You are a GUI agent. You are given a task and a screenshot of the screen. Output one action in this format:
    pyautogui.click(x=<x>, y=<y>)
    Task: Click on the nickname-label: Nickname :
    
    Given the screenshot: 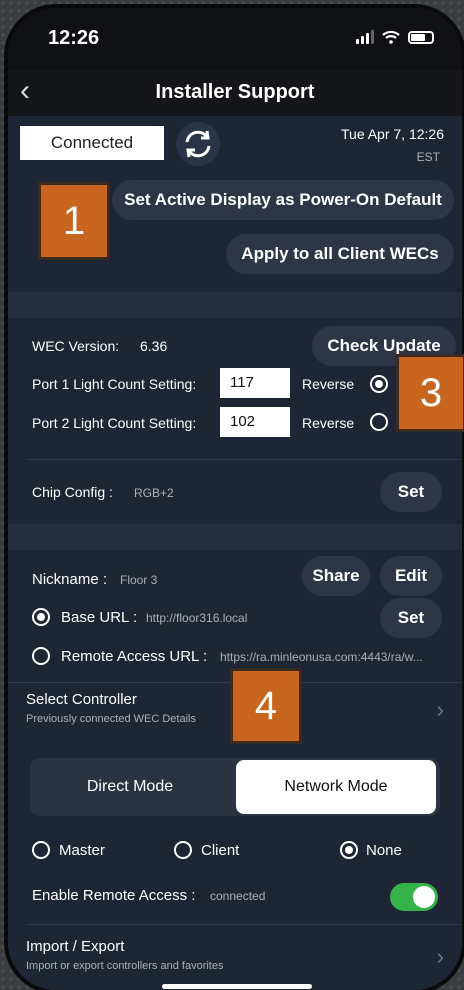 What is the action you would take?
    pyautogui.click(x=70, y=579)
    